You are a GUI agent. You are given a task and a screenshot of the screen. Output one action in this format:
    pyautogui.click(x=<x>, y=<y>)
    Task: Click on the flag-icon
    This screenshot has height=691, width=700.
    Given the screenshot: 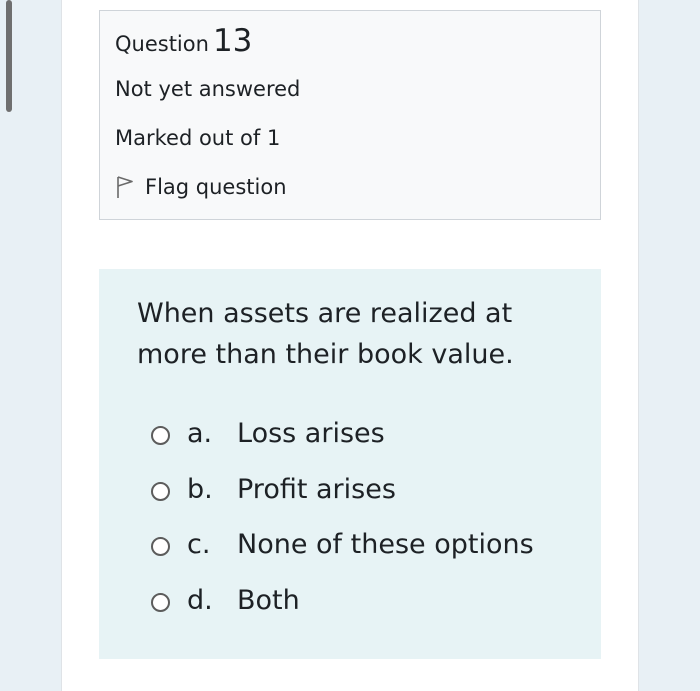 What is the action you would take?
    pyautogui.click(x=125, y=187)
    